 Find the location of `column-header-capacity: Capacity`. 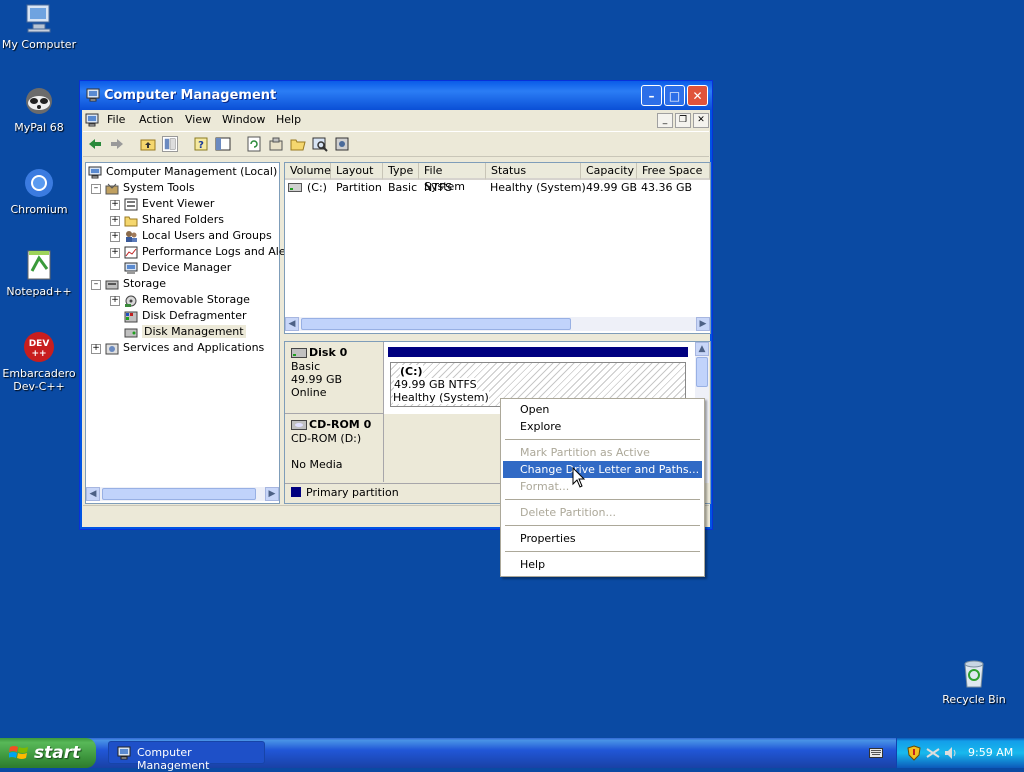

column-header-capacity: Capacity is located at coordinates (609, 171).